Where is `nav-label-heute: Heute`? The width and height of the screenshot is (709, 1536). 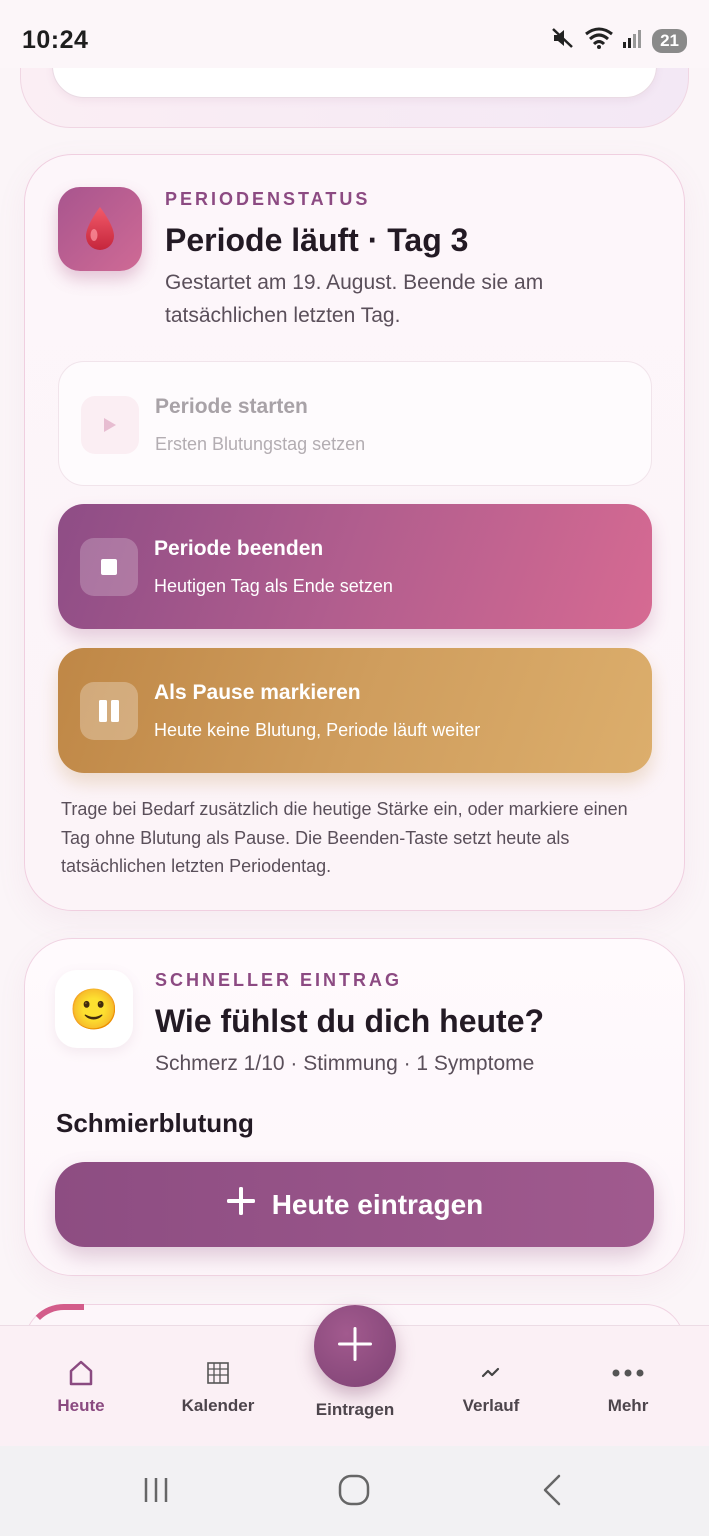 nav-label-heute: Heute is located at coordinates (81, 1405).